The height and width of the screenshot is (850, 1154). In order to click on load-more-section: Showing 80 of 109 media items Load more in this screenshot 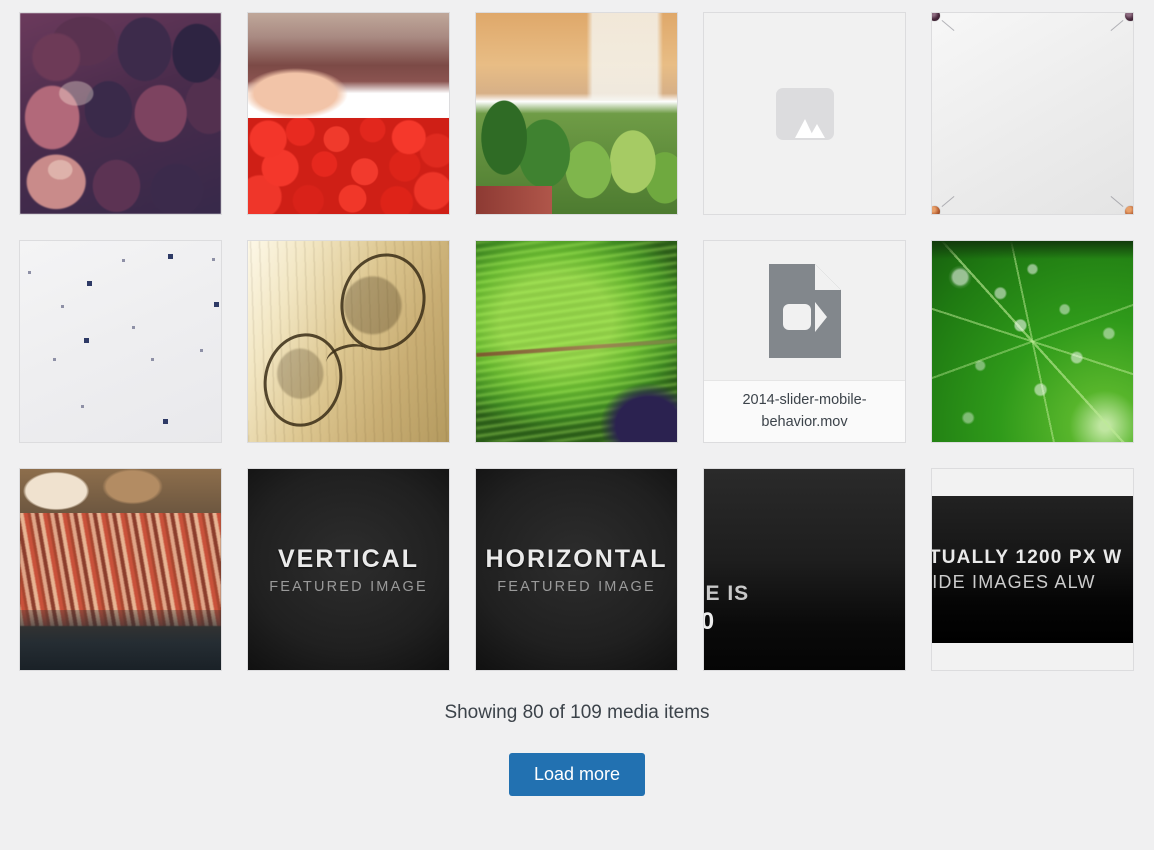, I will do `click(577, 748)`.